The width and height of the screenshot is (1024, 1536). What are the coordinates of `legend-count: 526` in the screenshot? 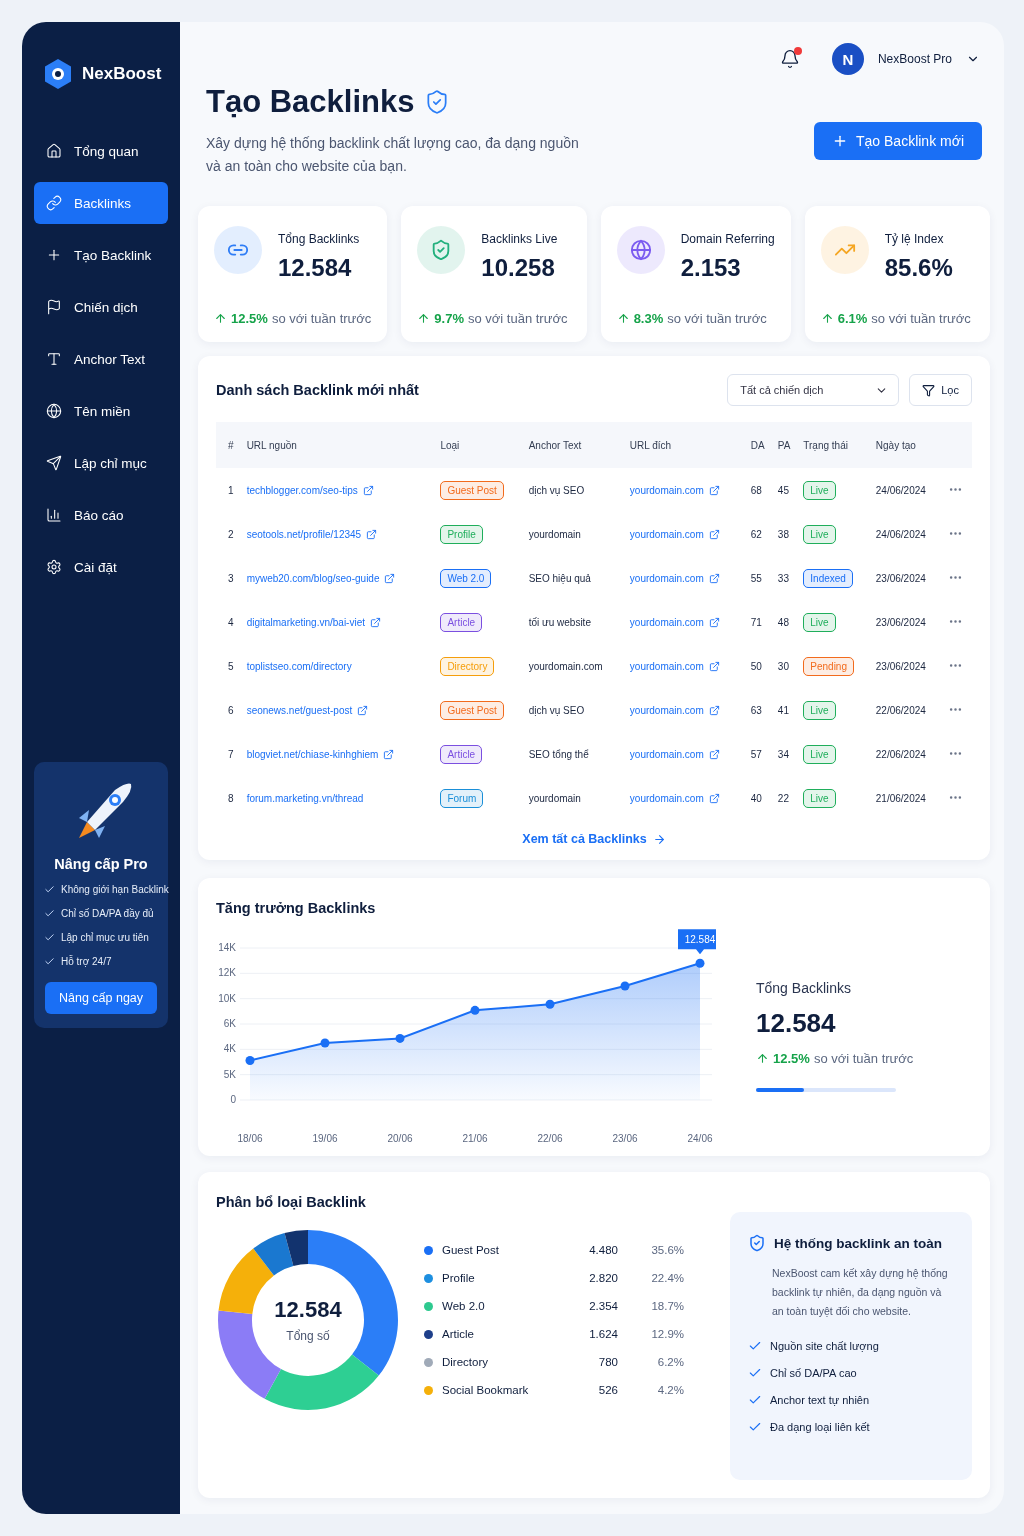 It's located at (607, 1390).